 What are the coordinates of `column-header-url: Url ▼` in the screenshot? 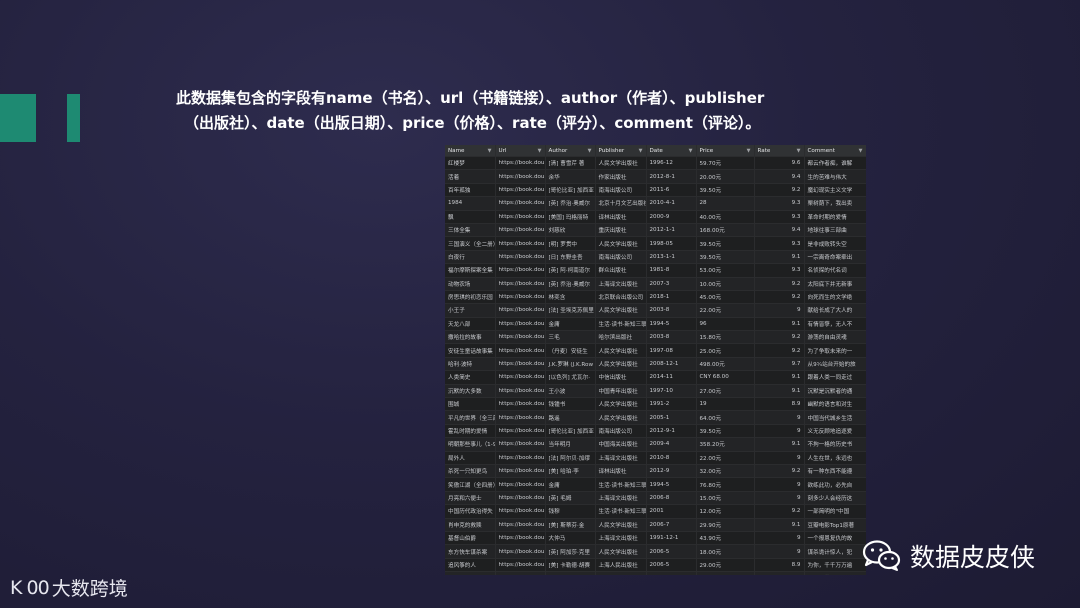 It's located at (520, 151).